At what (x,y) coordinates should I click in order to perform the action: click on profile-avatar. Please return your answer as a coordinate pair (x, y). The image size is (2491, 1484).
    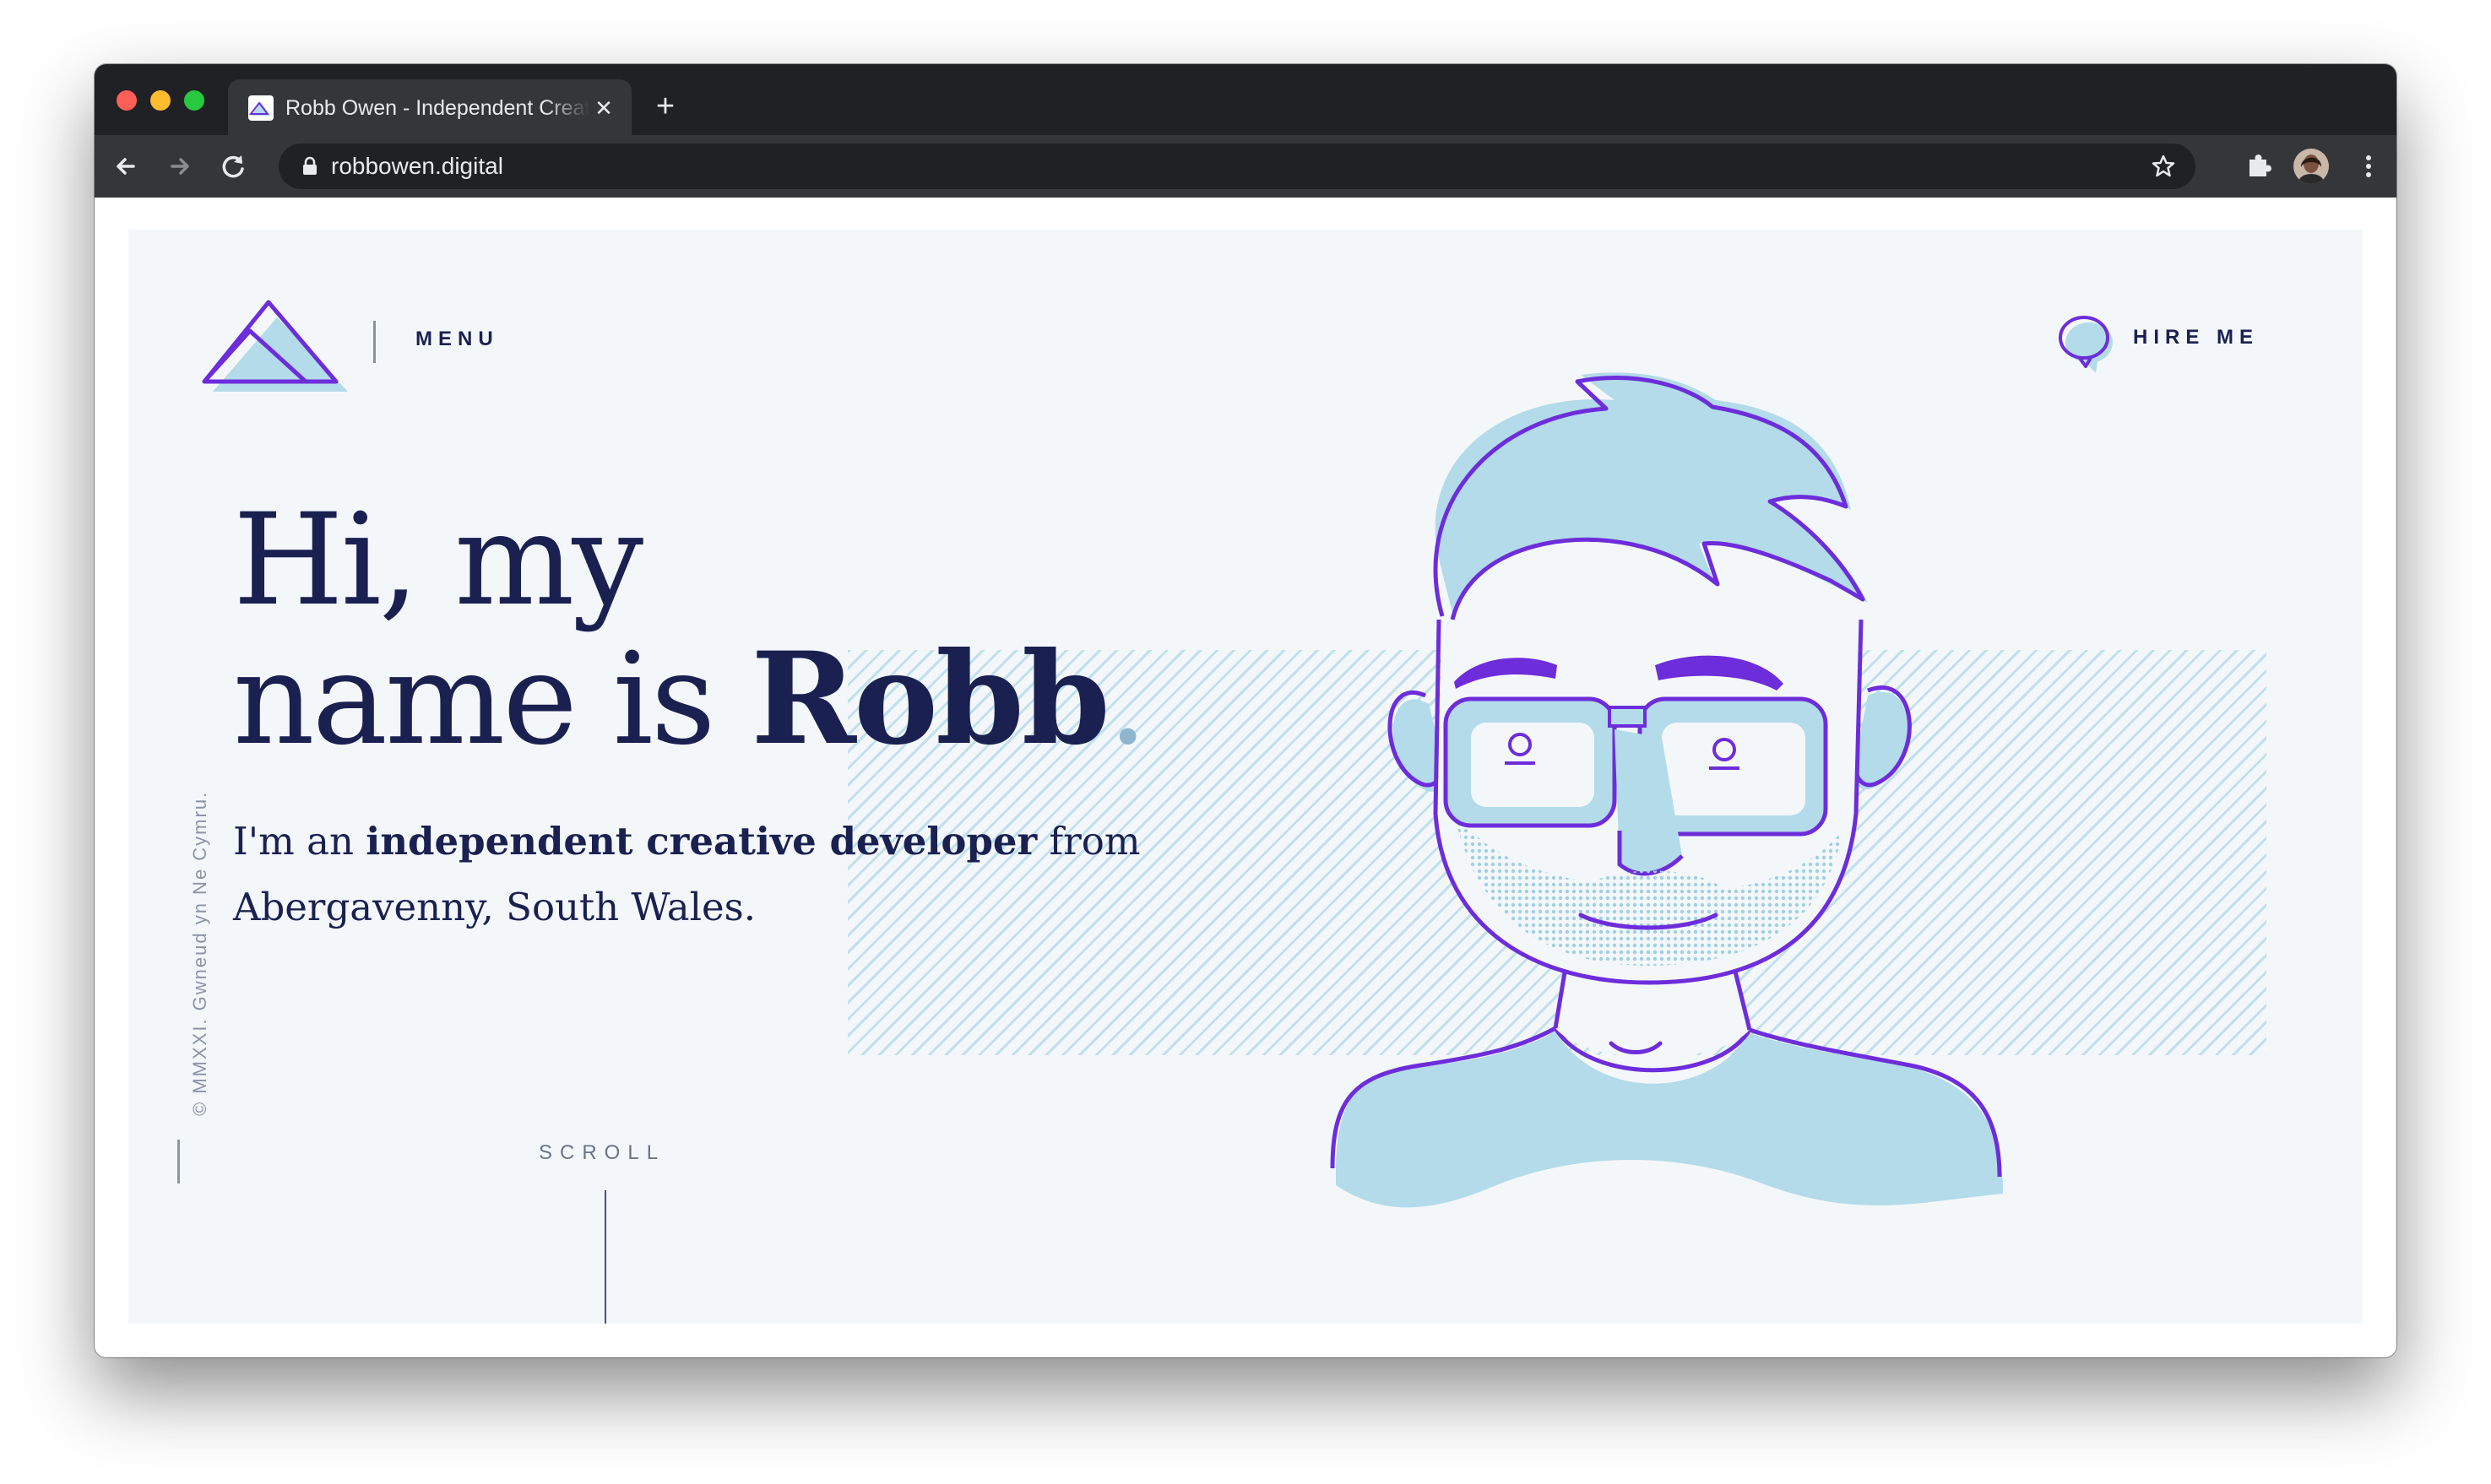
    Looking at the image, I should click on (2311, 166).